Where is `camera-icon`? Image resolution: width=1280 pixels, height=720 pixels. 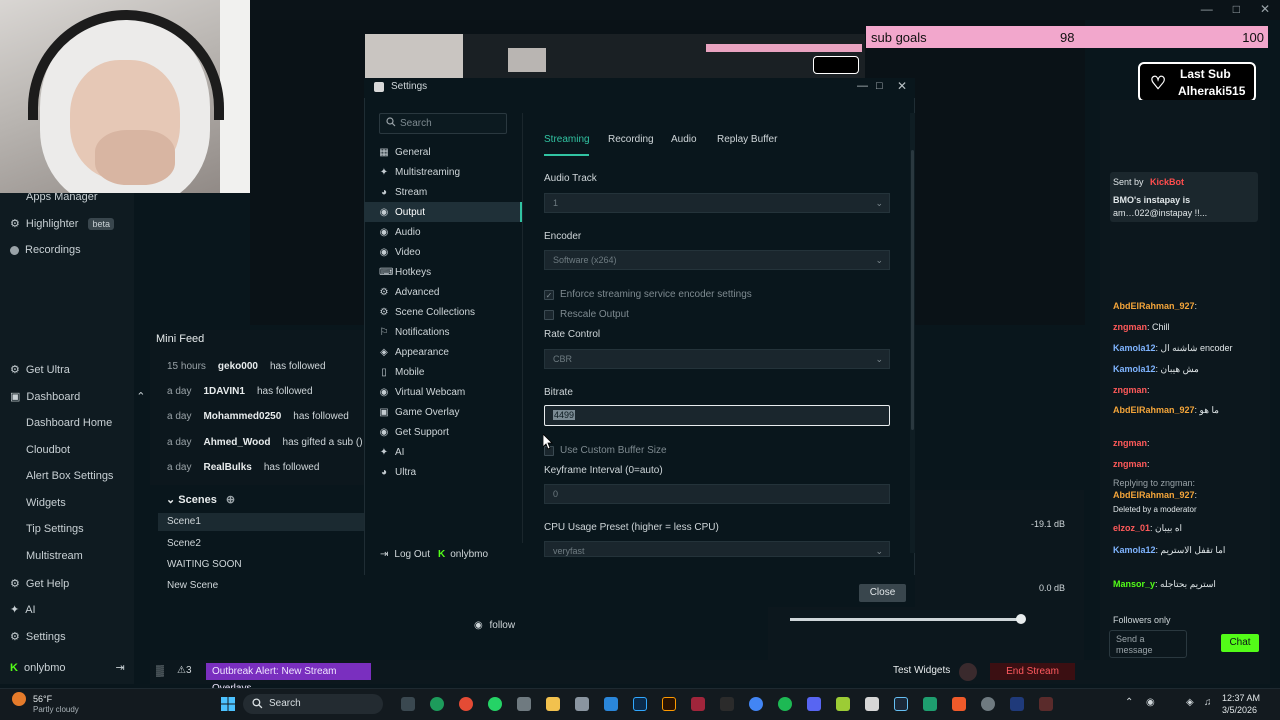 camera-icon is located at coordinates (524, 704).